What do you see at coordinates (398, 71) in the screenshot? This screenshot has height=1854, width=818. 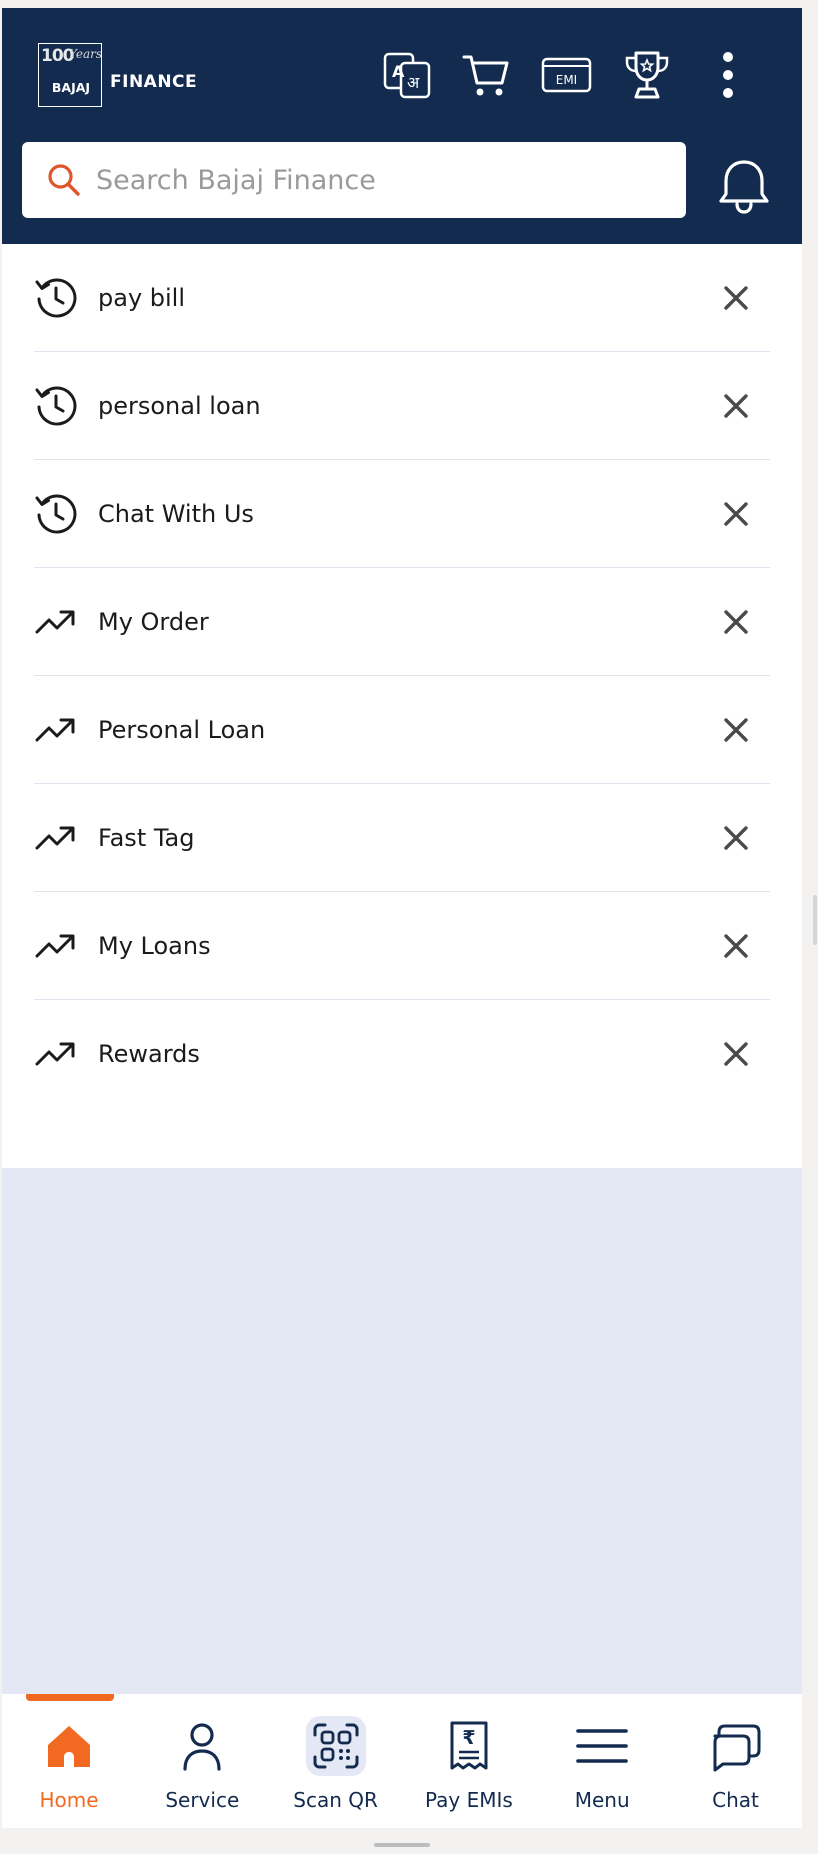 I see `translate-icon-latin: A` at bounding box center [398, 71].